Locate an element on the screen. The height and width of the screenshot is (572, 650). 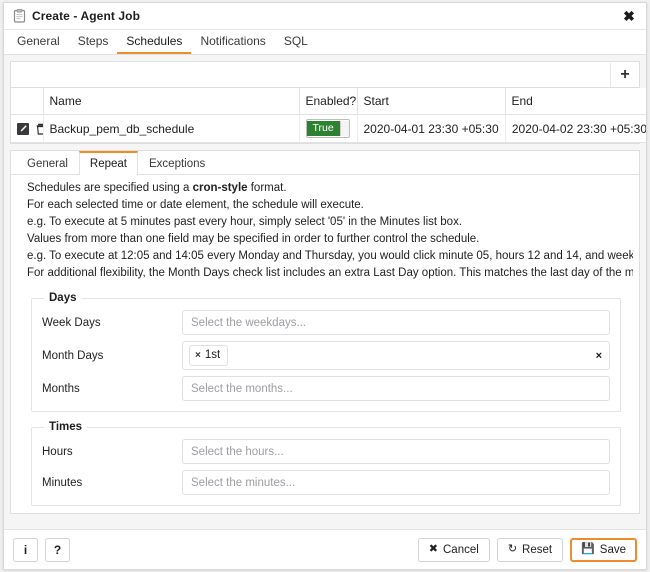
reset-button: ↻ Reset is located at coordinates (530, 549).